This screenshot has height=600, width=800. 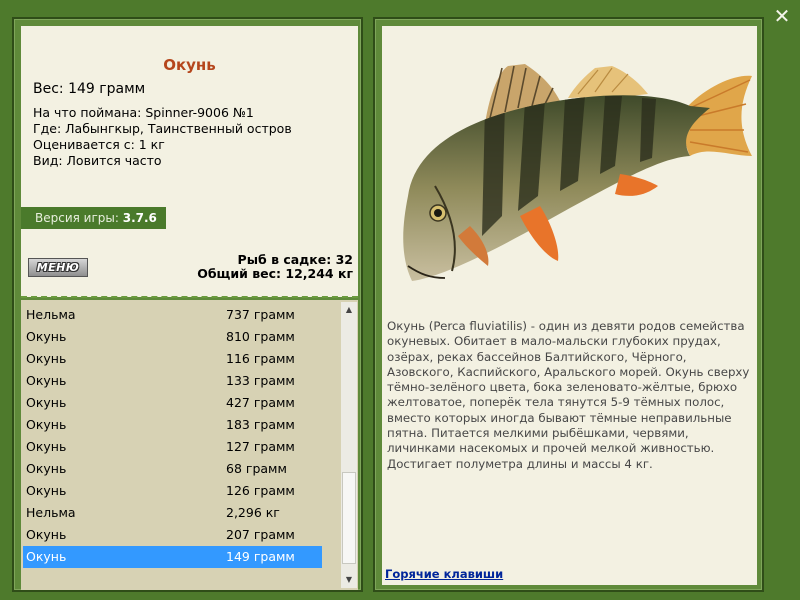 I want to click on scroll-thumb, so click(x=349, y=518).